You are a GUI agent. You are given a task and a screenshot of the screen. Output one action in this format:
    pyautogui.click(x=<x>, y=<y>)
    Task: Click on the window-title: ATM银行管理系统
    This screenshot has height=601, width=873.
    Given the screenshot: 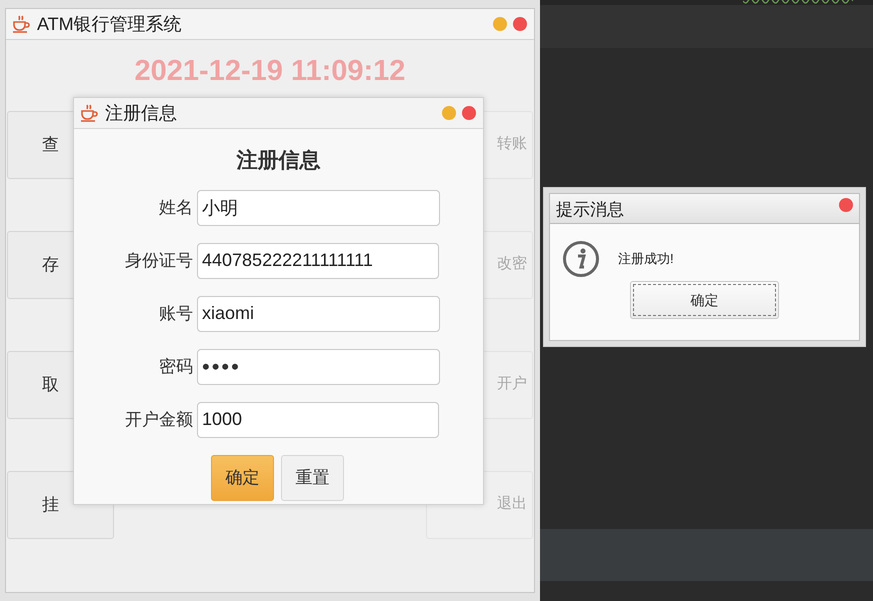 What is the action you would take?
    pyautogui.click(x=110, y=24)
    